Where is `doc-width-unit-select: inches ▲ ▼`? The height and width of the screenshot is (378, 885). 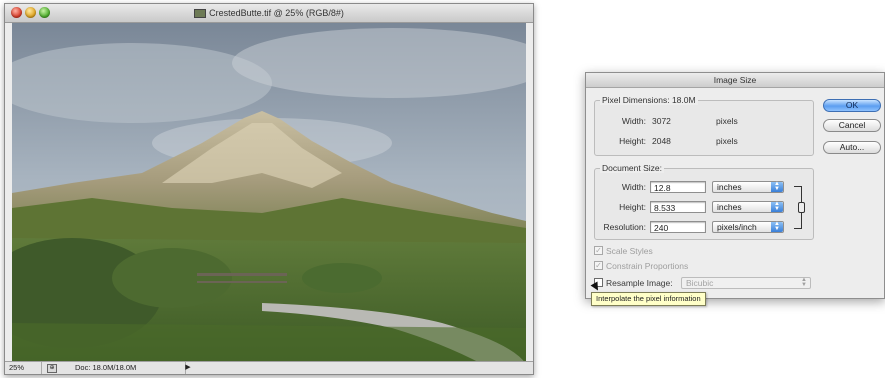 doc-width-unit-select: inches ▲ ▼ is located at coordinates (748, 187).